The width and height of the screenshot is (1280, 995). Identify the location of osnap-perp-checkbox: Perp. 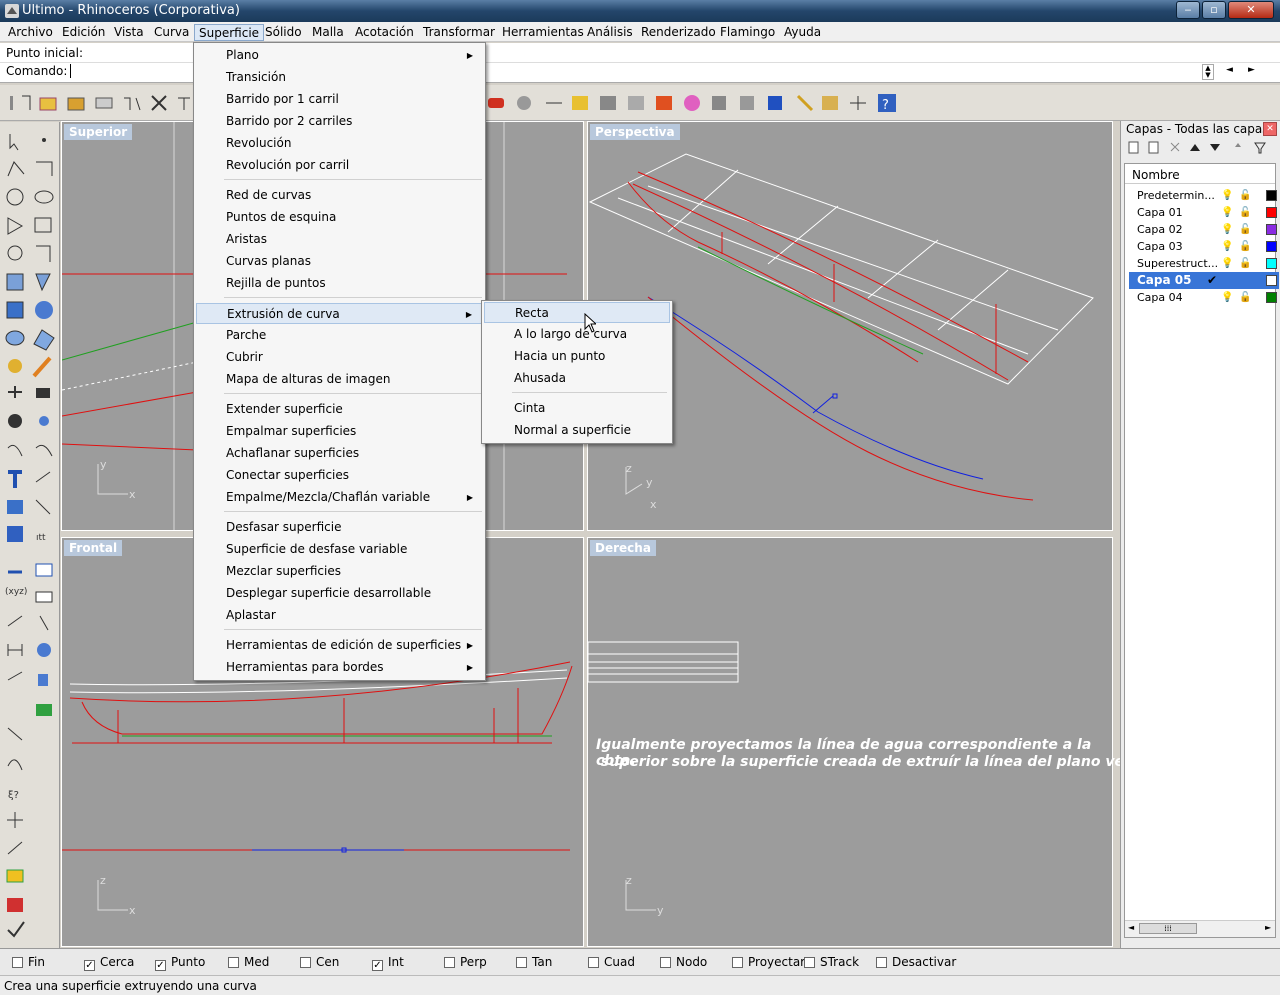
(465, 962).